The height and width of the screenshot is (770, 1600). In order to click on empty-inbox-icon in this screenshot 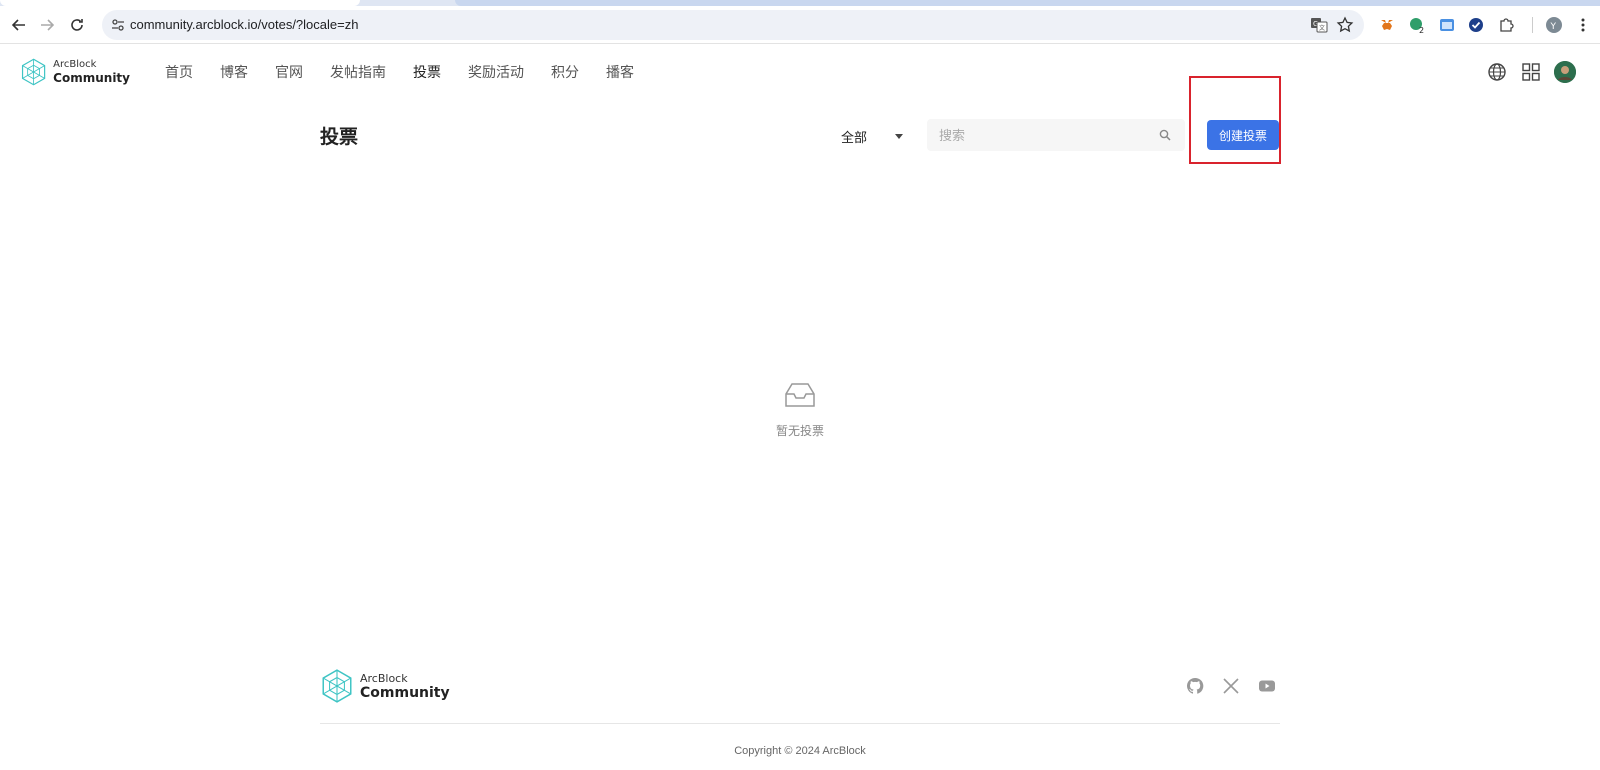, I will do `click(800, 395)`.